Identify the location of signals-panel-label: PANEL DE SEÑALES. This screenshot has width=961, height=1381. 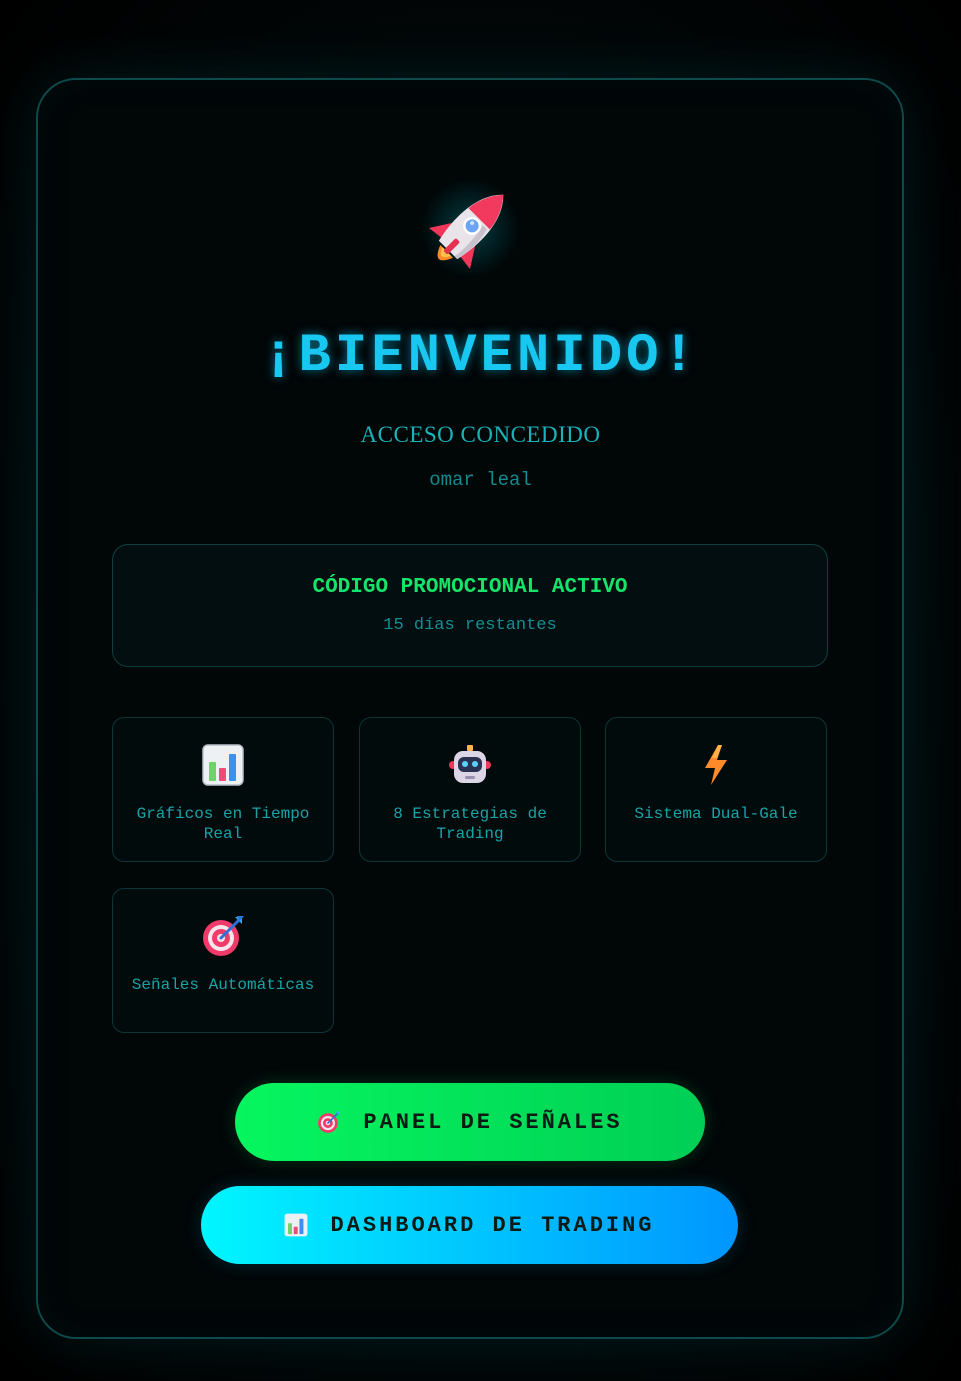
(493, 1122).